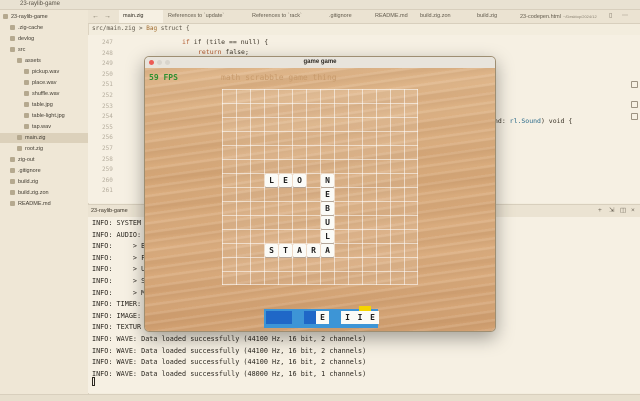  Describe the element at coordinates (279, 77) in the screenshot. I see `game-title-text: math scrabble game thing` at that location.